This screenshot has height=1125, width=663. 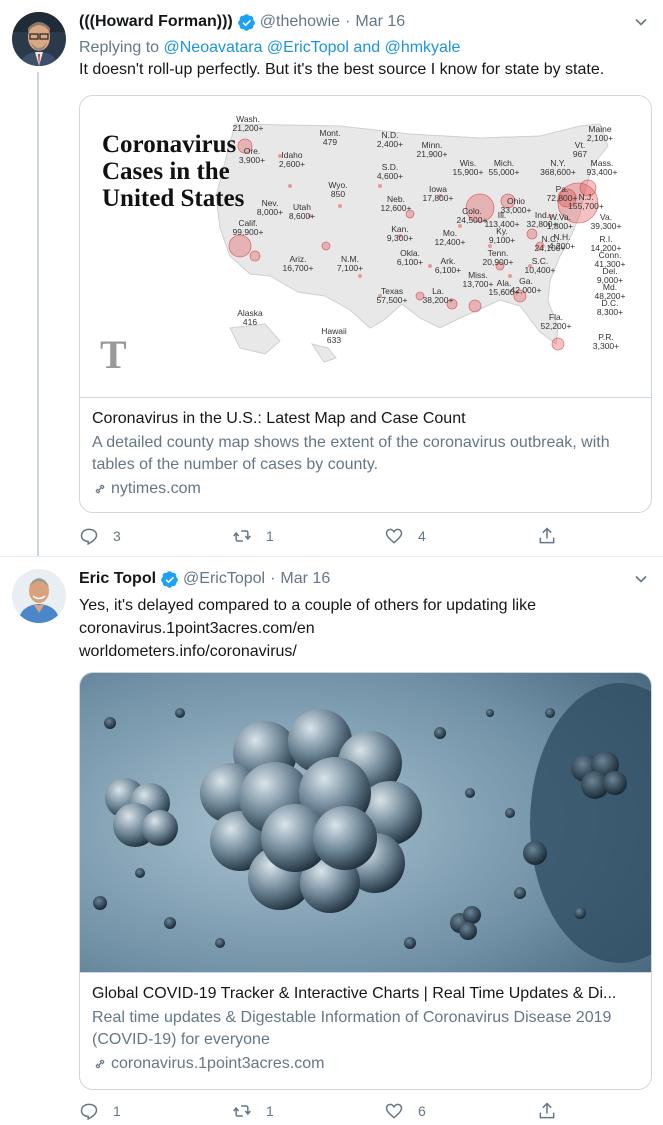 What do you see at coordinates (540, 270) in the screenshot?
I see `map-state-count: 10,400+` at bounding box center [540, 270].